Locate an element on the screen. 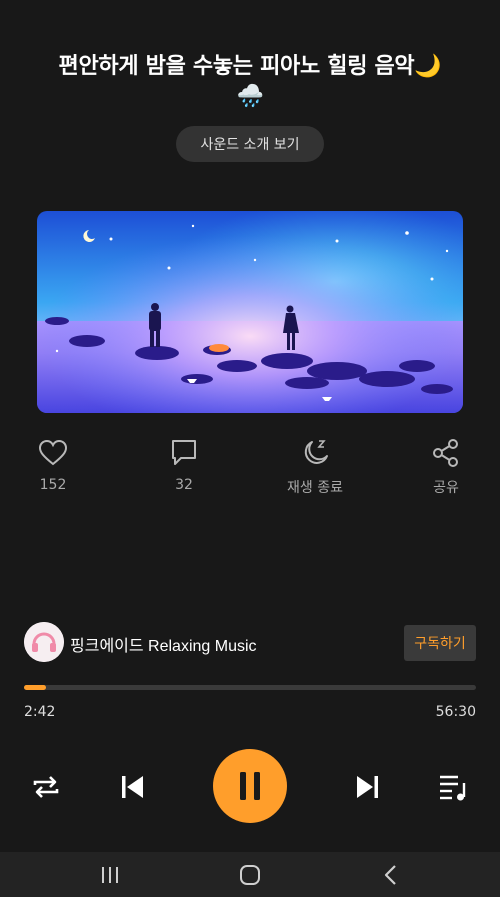  share-button: 공유 is located at coordinates (446, 467).